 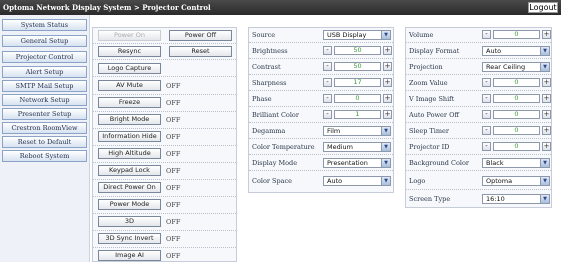 I want to click on display-format-select: Auto ▼, so click(x=516, y=51).